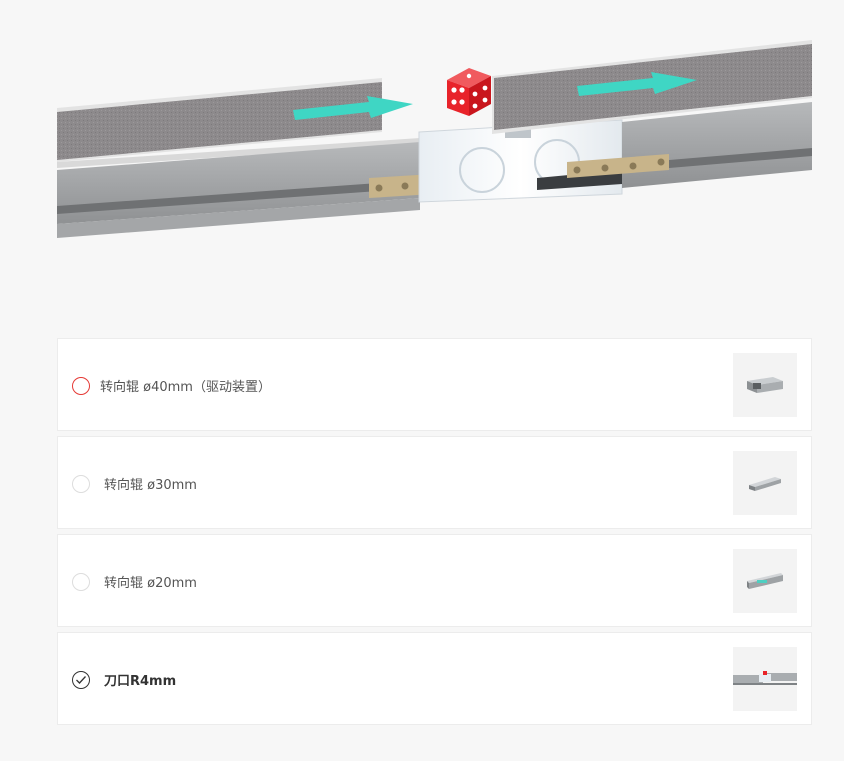 The width and height of the screenshot is (844, 761). I want to click on option-label: 转向辊 ø30mm, so click(150, 485).